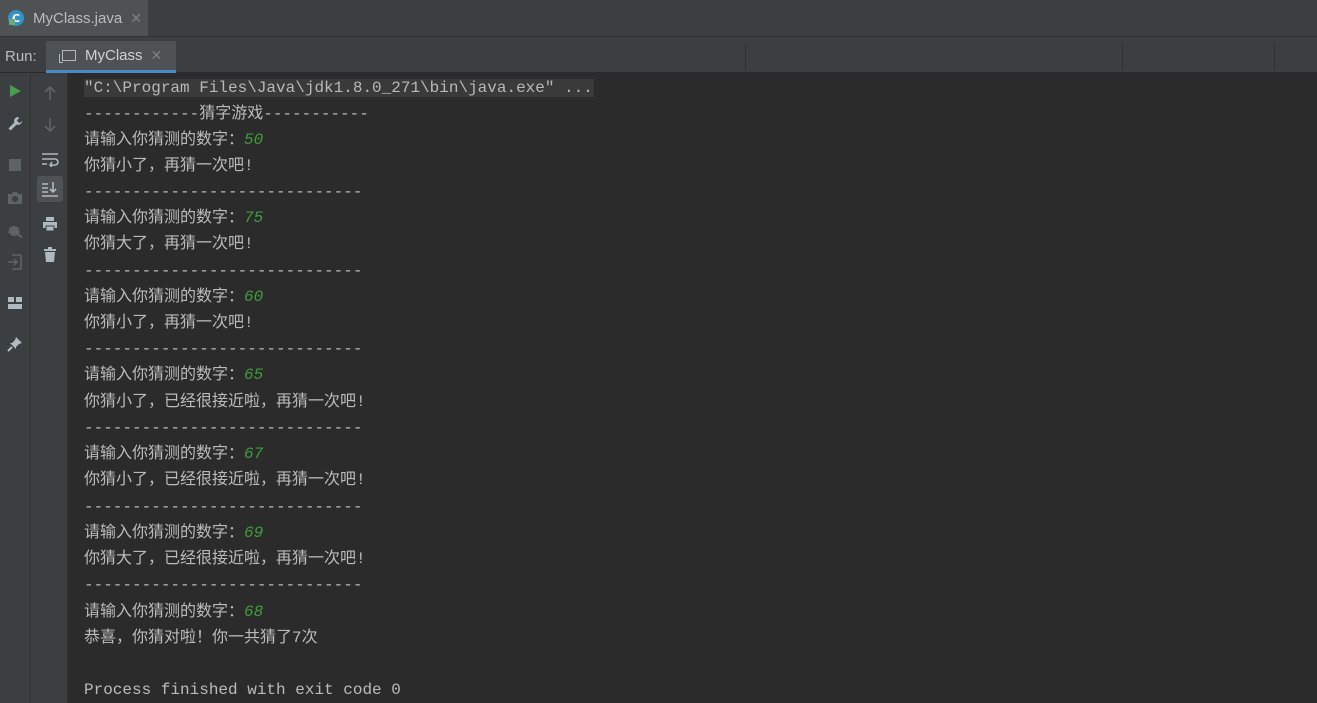 The width and height of the screenshot is (1317, 703). Describe the element at coordinates (15, 165) in the screenshot. I see `stop-icon` at that location.